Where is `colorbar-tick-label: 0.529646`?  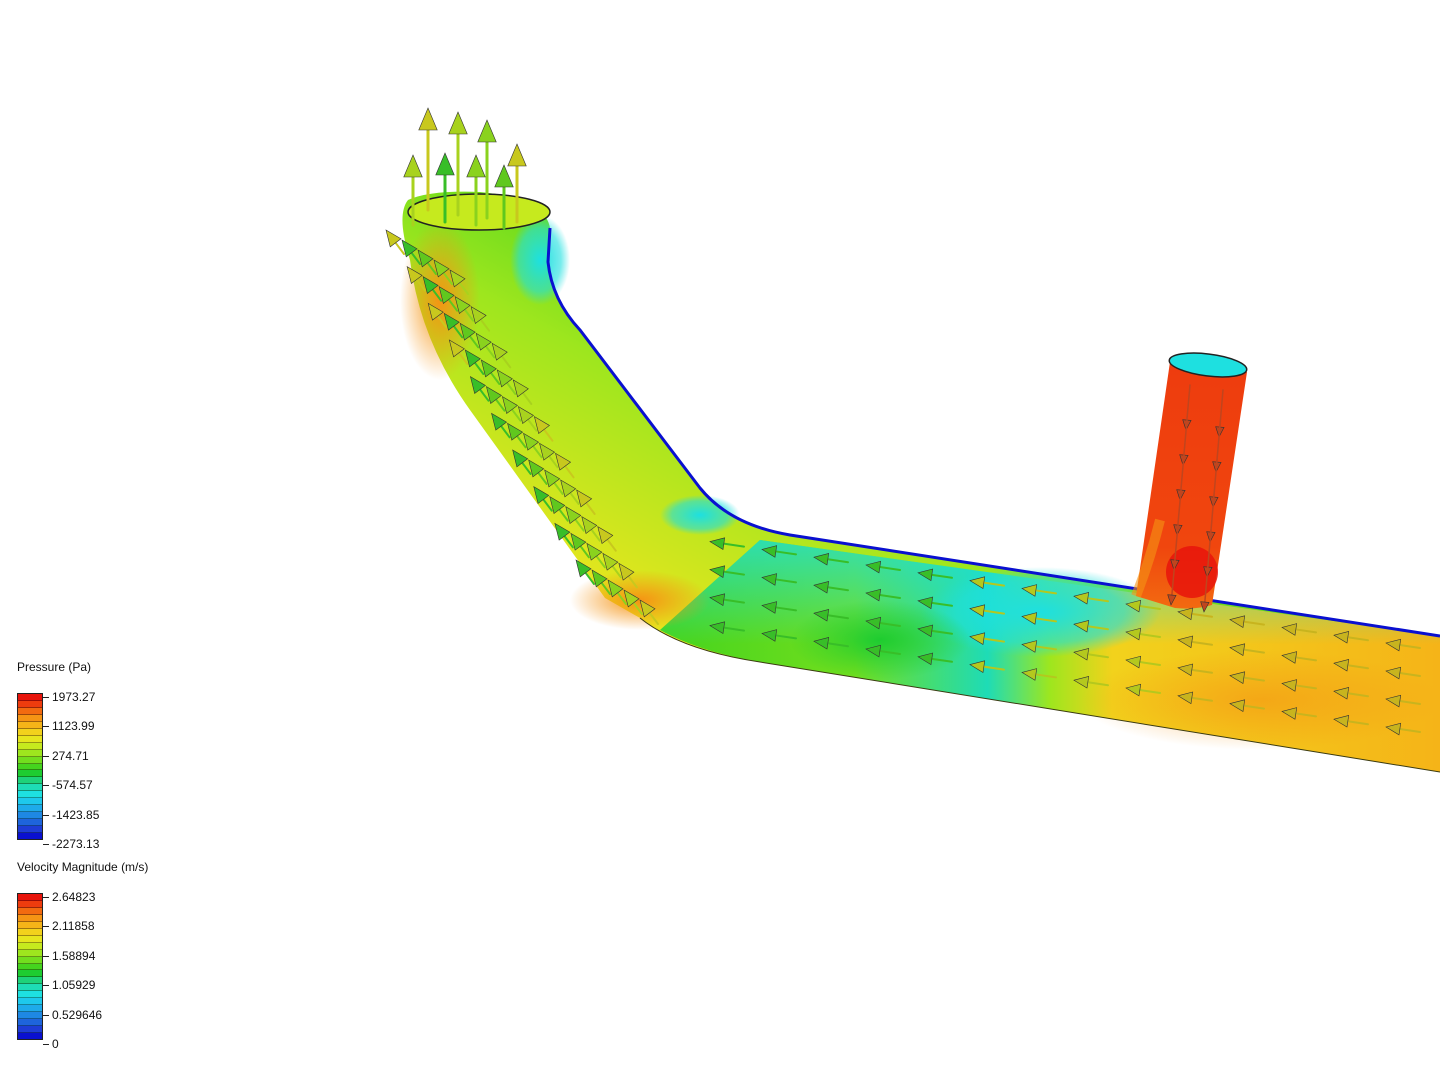
colorbar-tick-label: 0.529646 is located at coordinates (77, 1014).